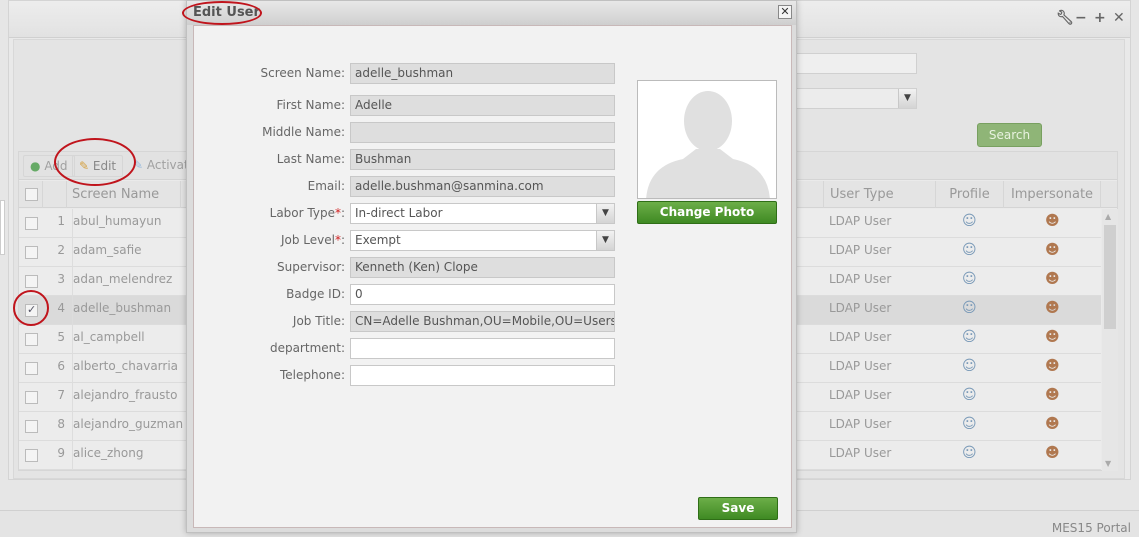  I want to click on field-label: Job Level*:, so click(312, 240).